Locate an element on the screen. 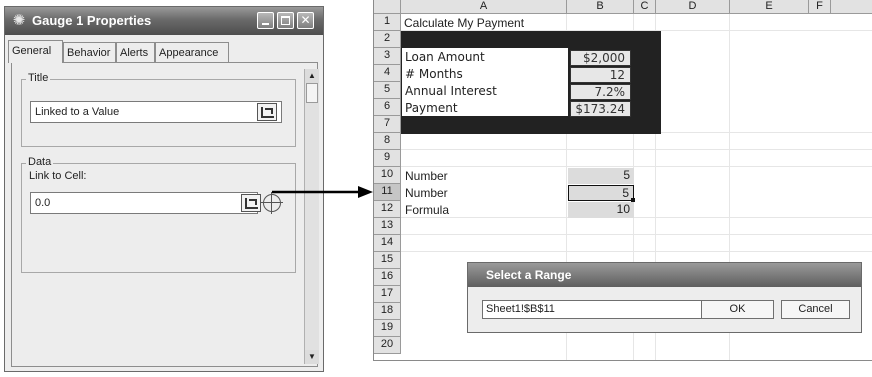 The image size is (872, 377). column-header-d: D is located at coordinates (693, 7).